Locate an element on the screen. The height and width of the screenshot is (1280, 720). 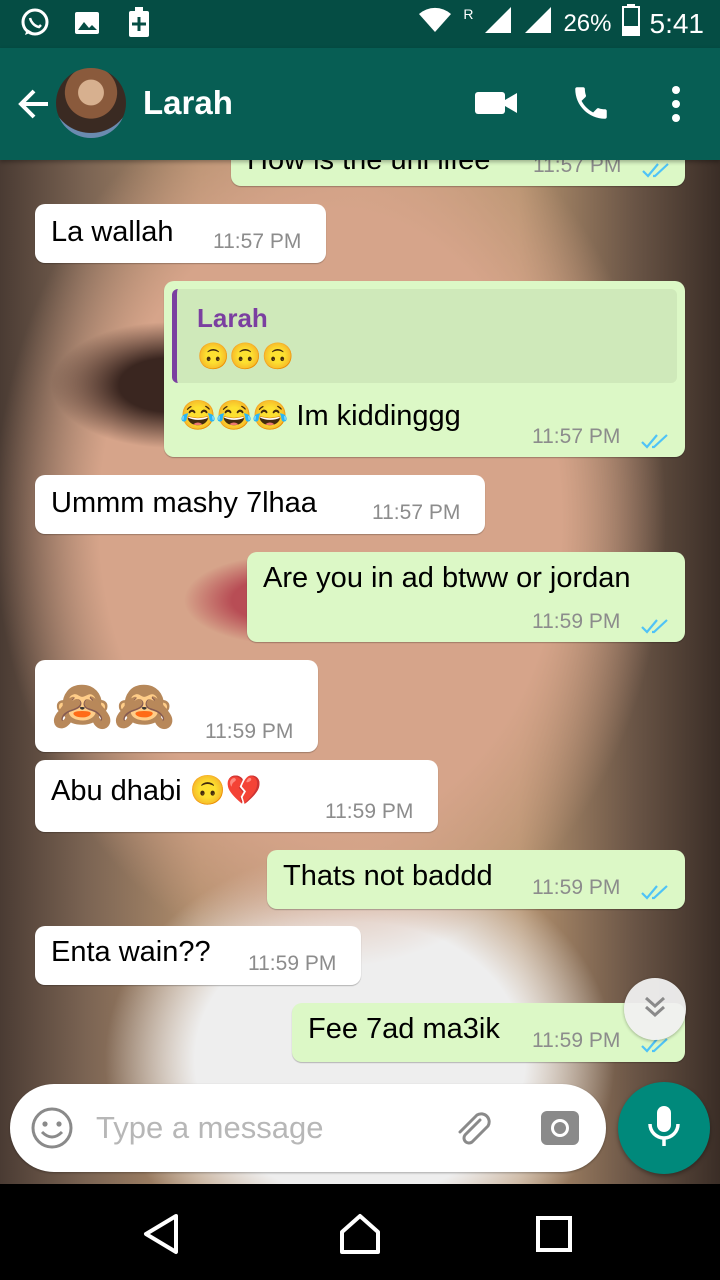
plus-icon is located at coordinates (139, 23).